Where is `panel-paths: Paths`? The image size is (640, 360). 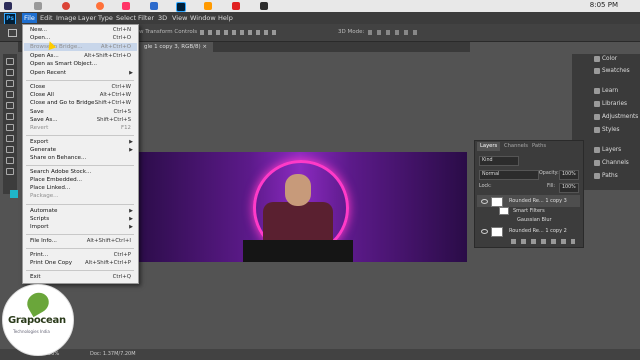 panel-paths: Paths is located at coordinates (606, 176).